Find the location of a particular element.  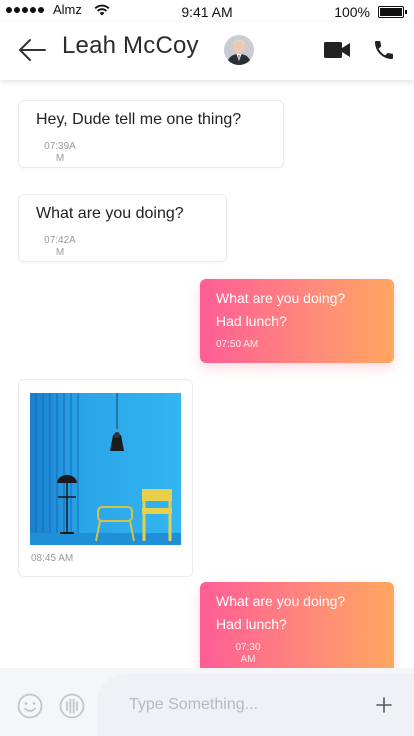

voice-waveform-icon is located at coordinates (72, 706).